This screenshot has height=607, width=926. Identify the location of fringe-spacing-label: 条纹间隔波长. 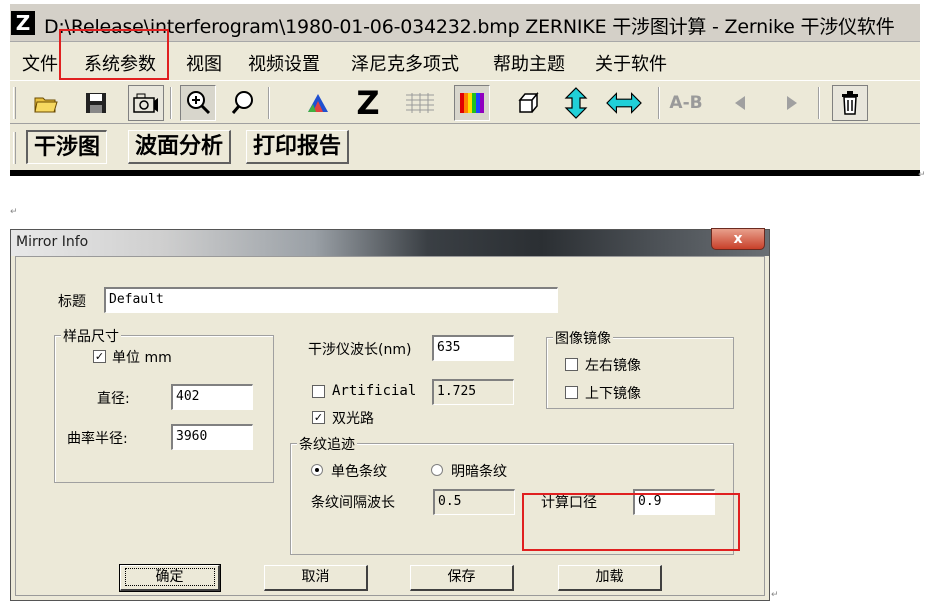
(353, 503).